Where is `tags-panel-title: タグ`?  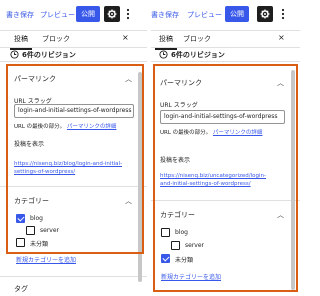
tags-panel-title: タグ is located at coordinates (21, 289).